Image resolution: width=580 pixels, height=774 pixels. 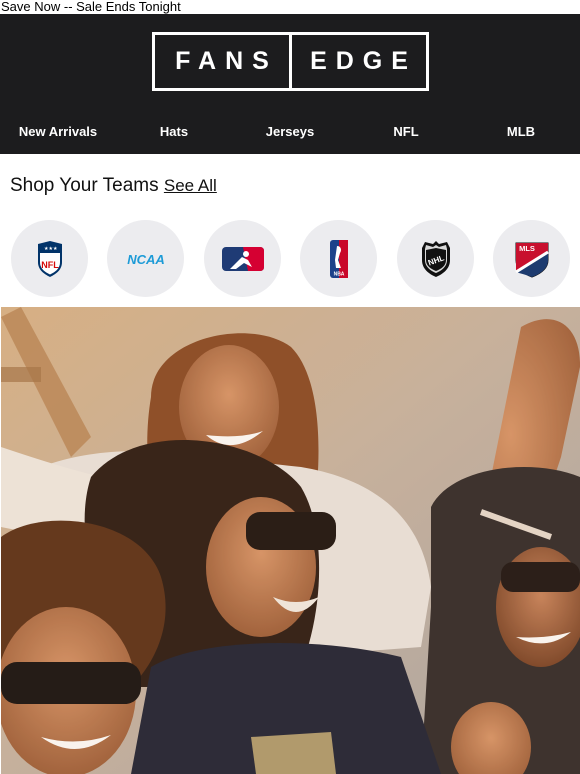 I want to click on nav-jerseys: Jerseys, so click(x=290, y=132).